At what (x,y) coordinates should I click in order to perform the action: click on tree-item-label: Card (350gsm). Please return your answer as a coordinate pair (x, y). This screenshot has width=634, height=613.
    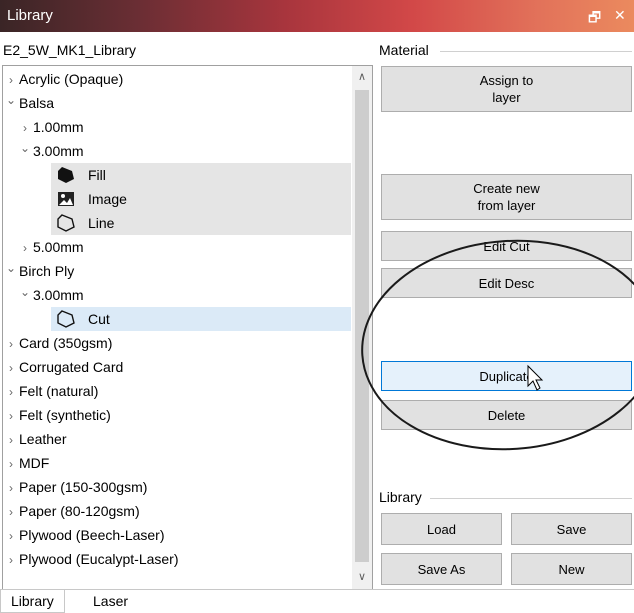
    Looking at the image, I should click on (66, 343).